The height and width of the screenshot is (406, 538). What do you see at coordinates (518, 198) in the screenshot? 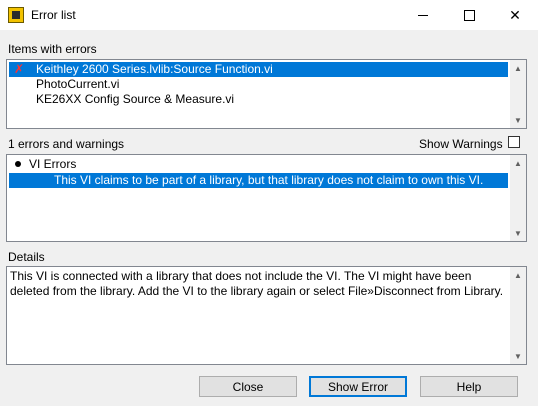
I see `errors-scrollbar: ▲ ▼` at bounding box center [518, 198].